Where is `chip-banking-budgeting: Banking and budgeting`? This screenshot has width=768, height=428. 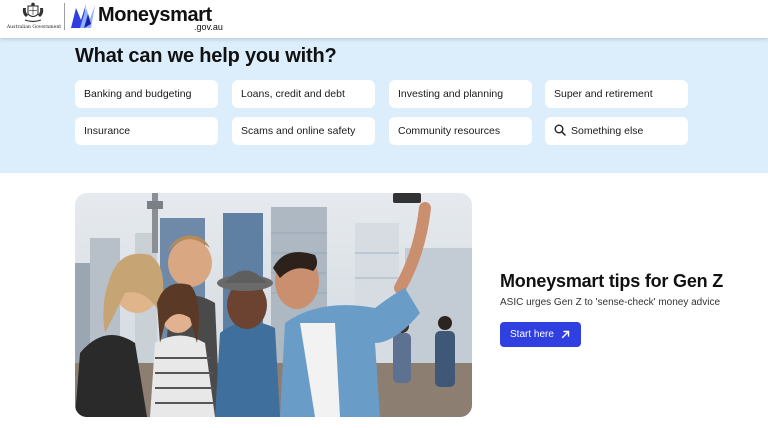
chip-banking-budgeting: Banking and budgeting is located at coordinates (146, 94).